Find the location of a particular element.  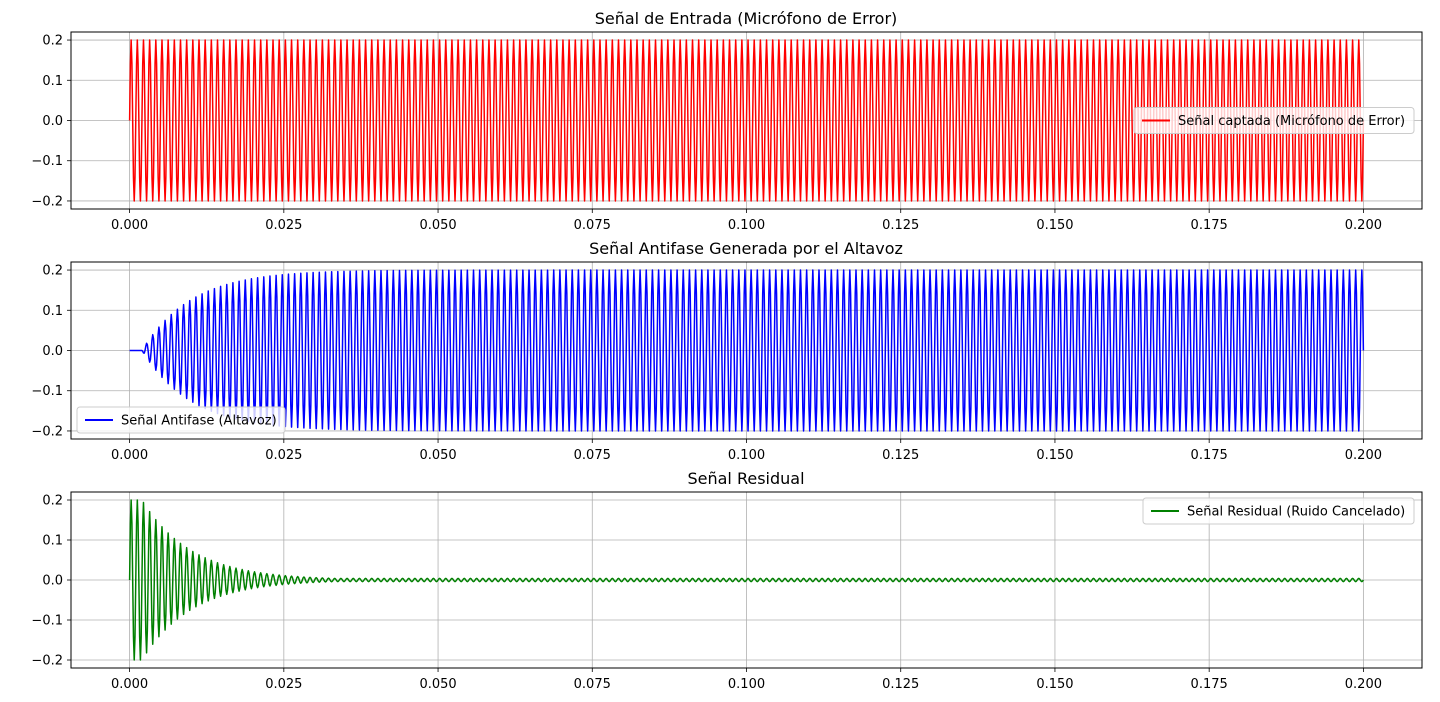

legend-label: Señal Residual (Ruido Cancelado) is located at coordinates (1296, 512).